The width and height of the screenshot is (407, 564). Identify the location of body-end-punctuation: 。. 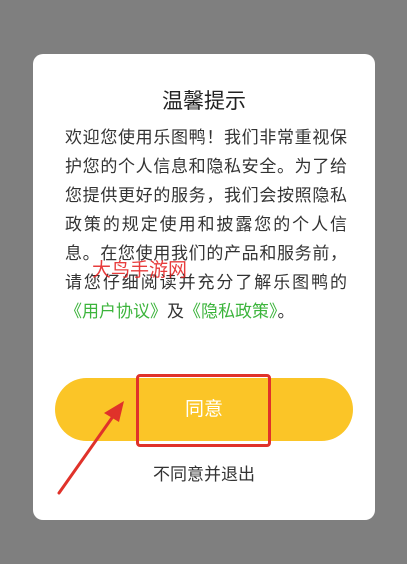
(286, 312).